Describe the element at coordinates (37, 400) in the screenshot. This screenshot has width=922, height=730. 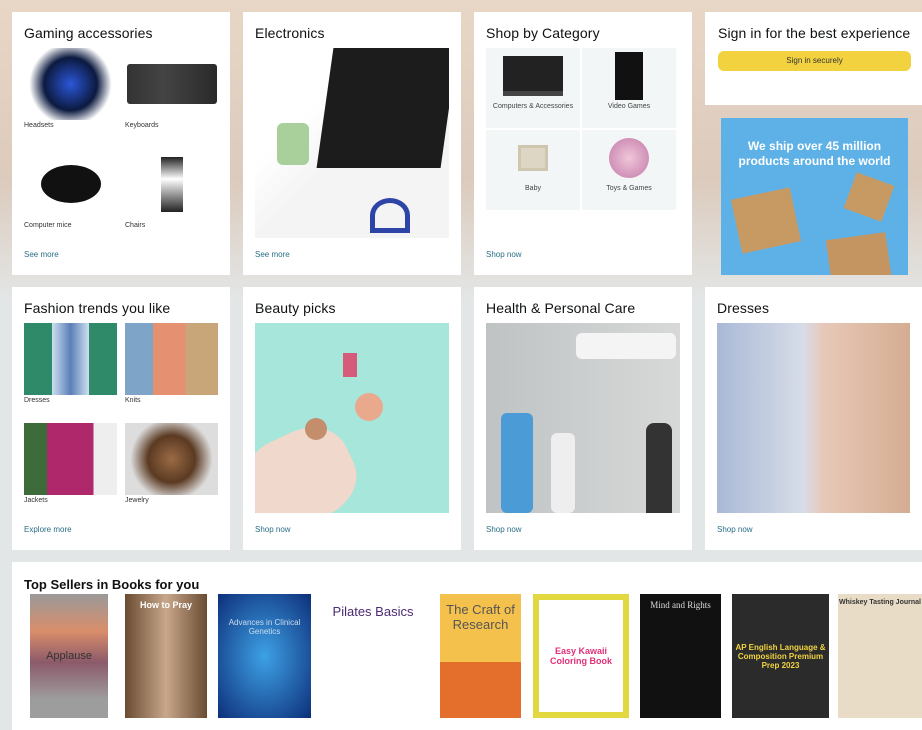
I see `item-label: Dresses` at that location.